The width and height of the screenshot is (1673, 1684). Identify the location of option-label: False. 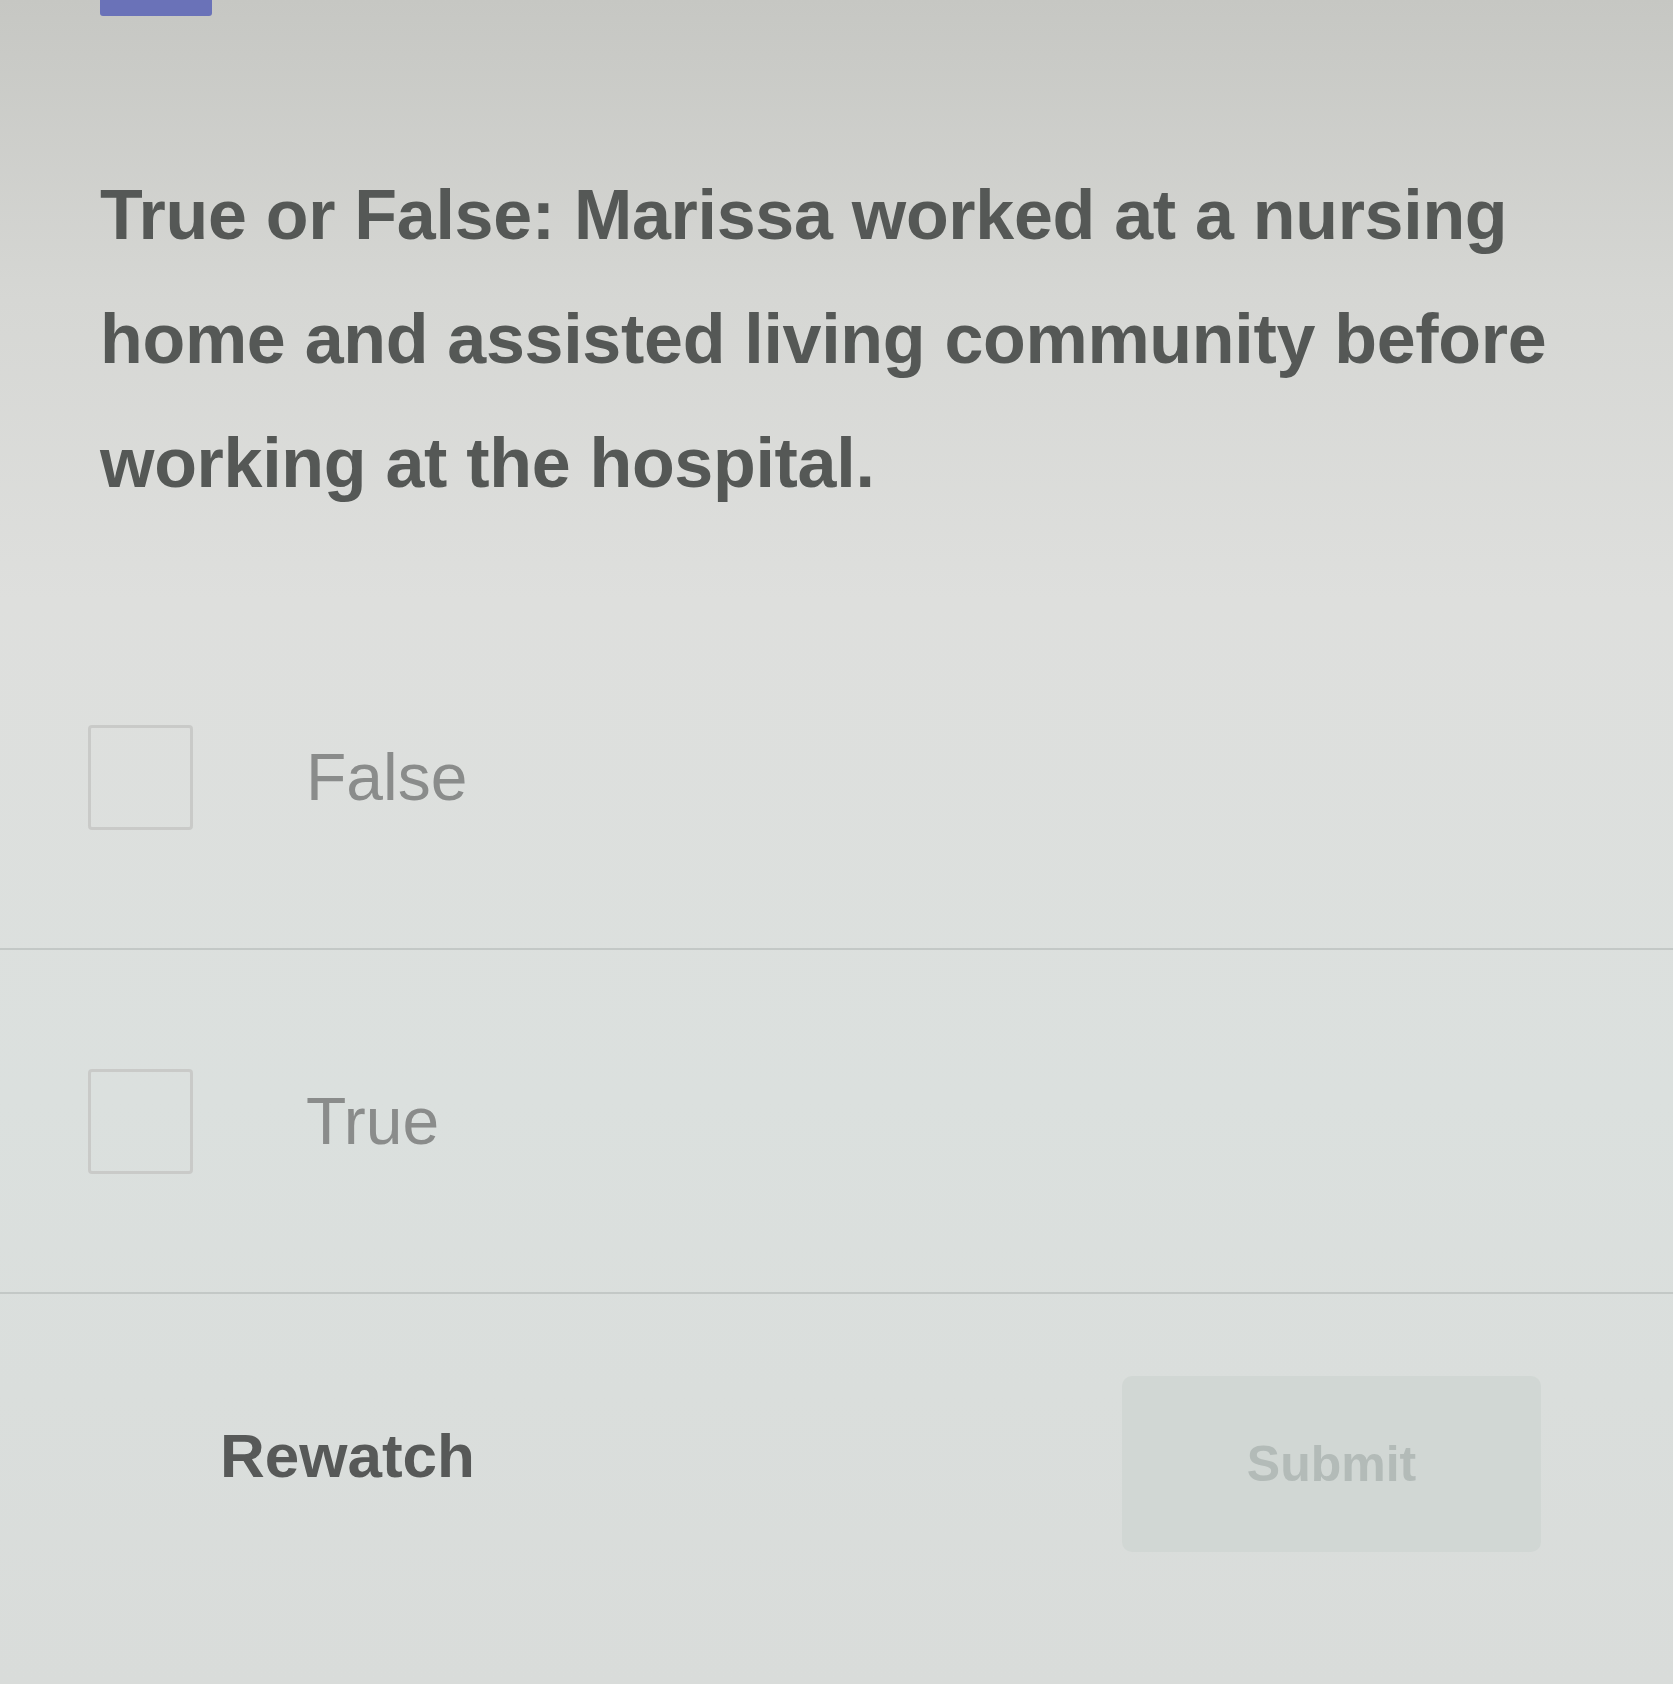
(387, 777).